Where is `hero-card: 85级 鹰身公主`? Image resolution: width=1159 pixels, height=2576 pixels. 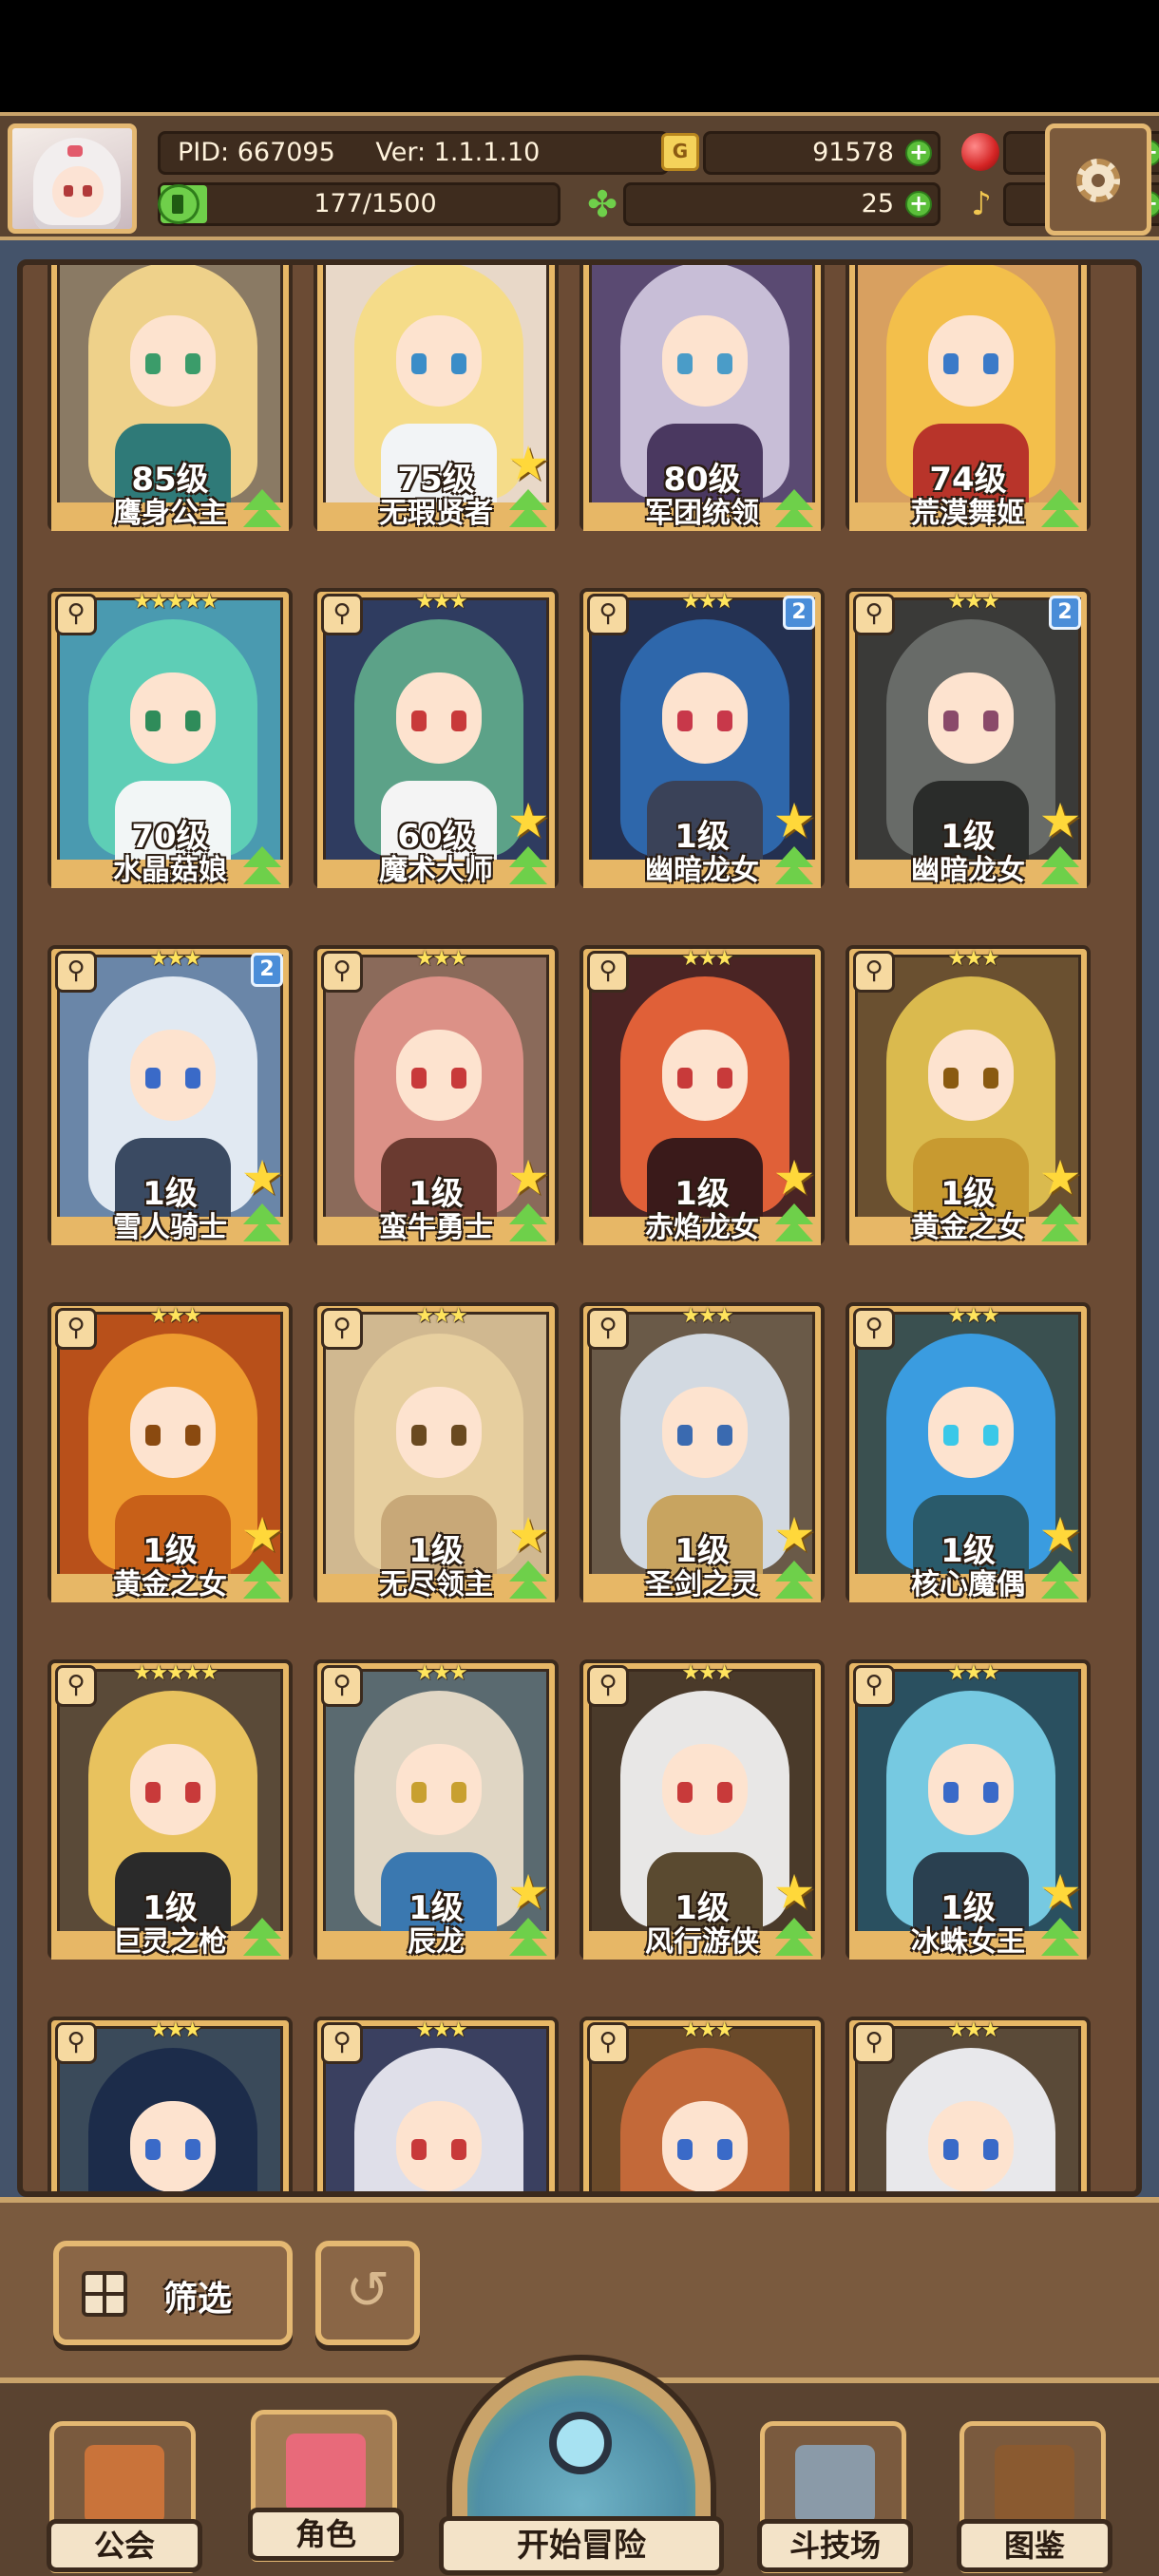 hero-card: 85级 鹰身公主 is located at coordinates (170, 398).